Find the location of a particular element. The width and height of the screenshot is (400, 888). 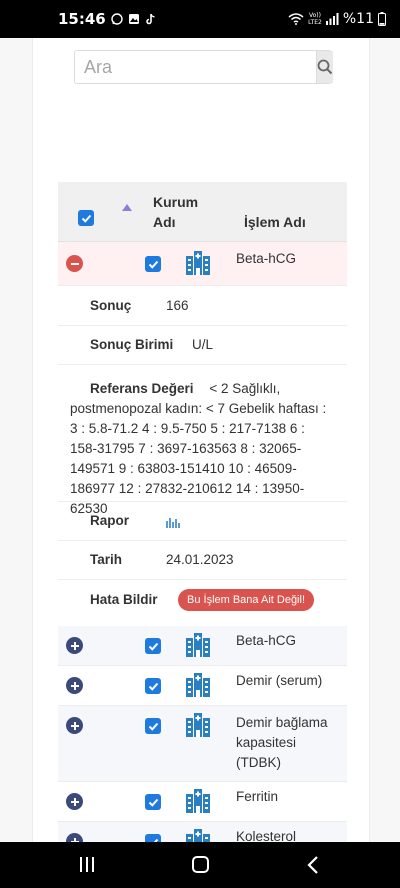

volte-indicator: Vo)) LTE2 is located at coordinates (315, 19).